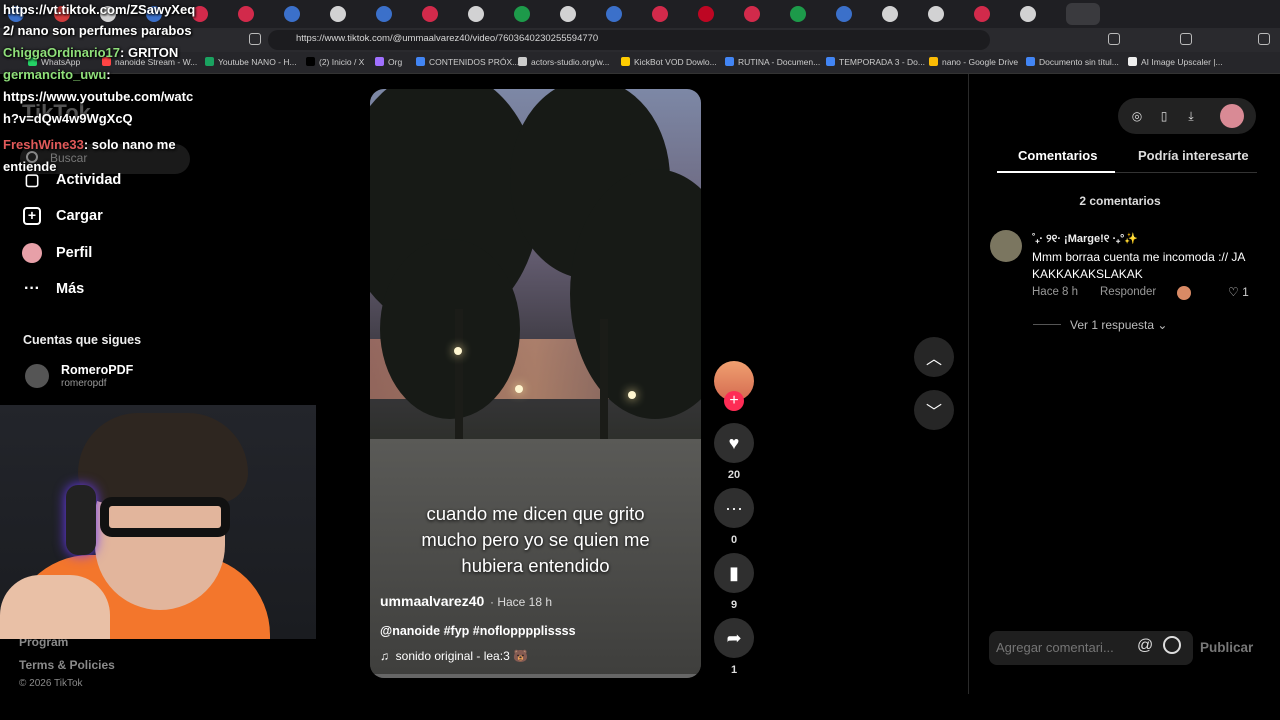 The width and height of the screenshot is (1280, 720). I want to click on sidebar-item-profile: Perfil, so click(57, 253).